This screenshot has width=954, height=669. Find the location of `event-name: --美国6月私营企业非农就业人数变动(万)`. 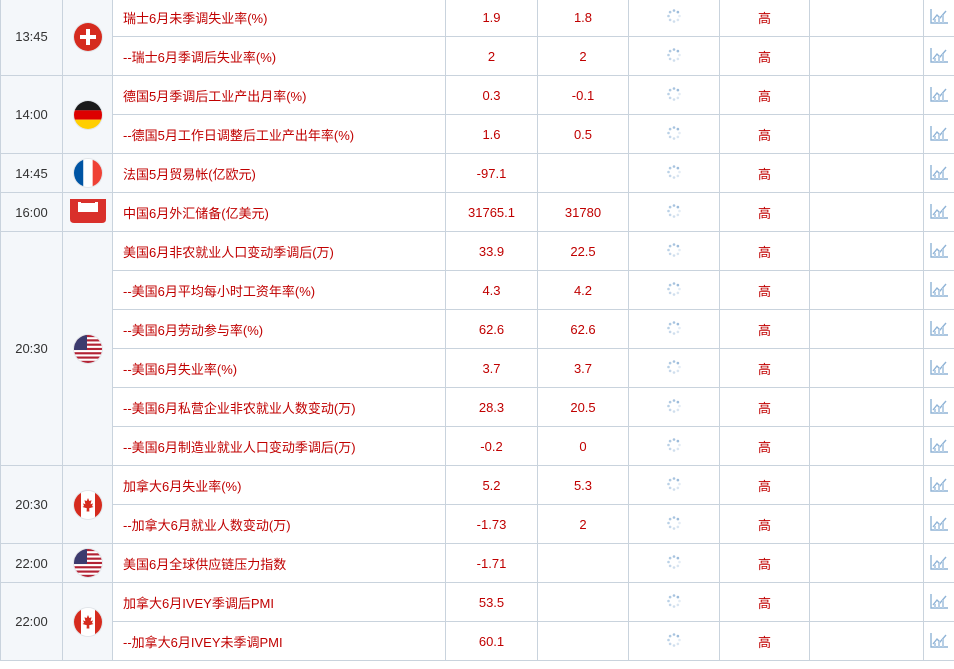

event-name: --美国6月私营企业非农就业人数变动(万) is located at coordinates (279, 407).